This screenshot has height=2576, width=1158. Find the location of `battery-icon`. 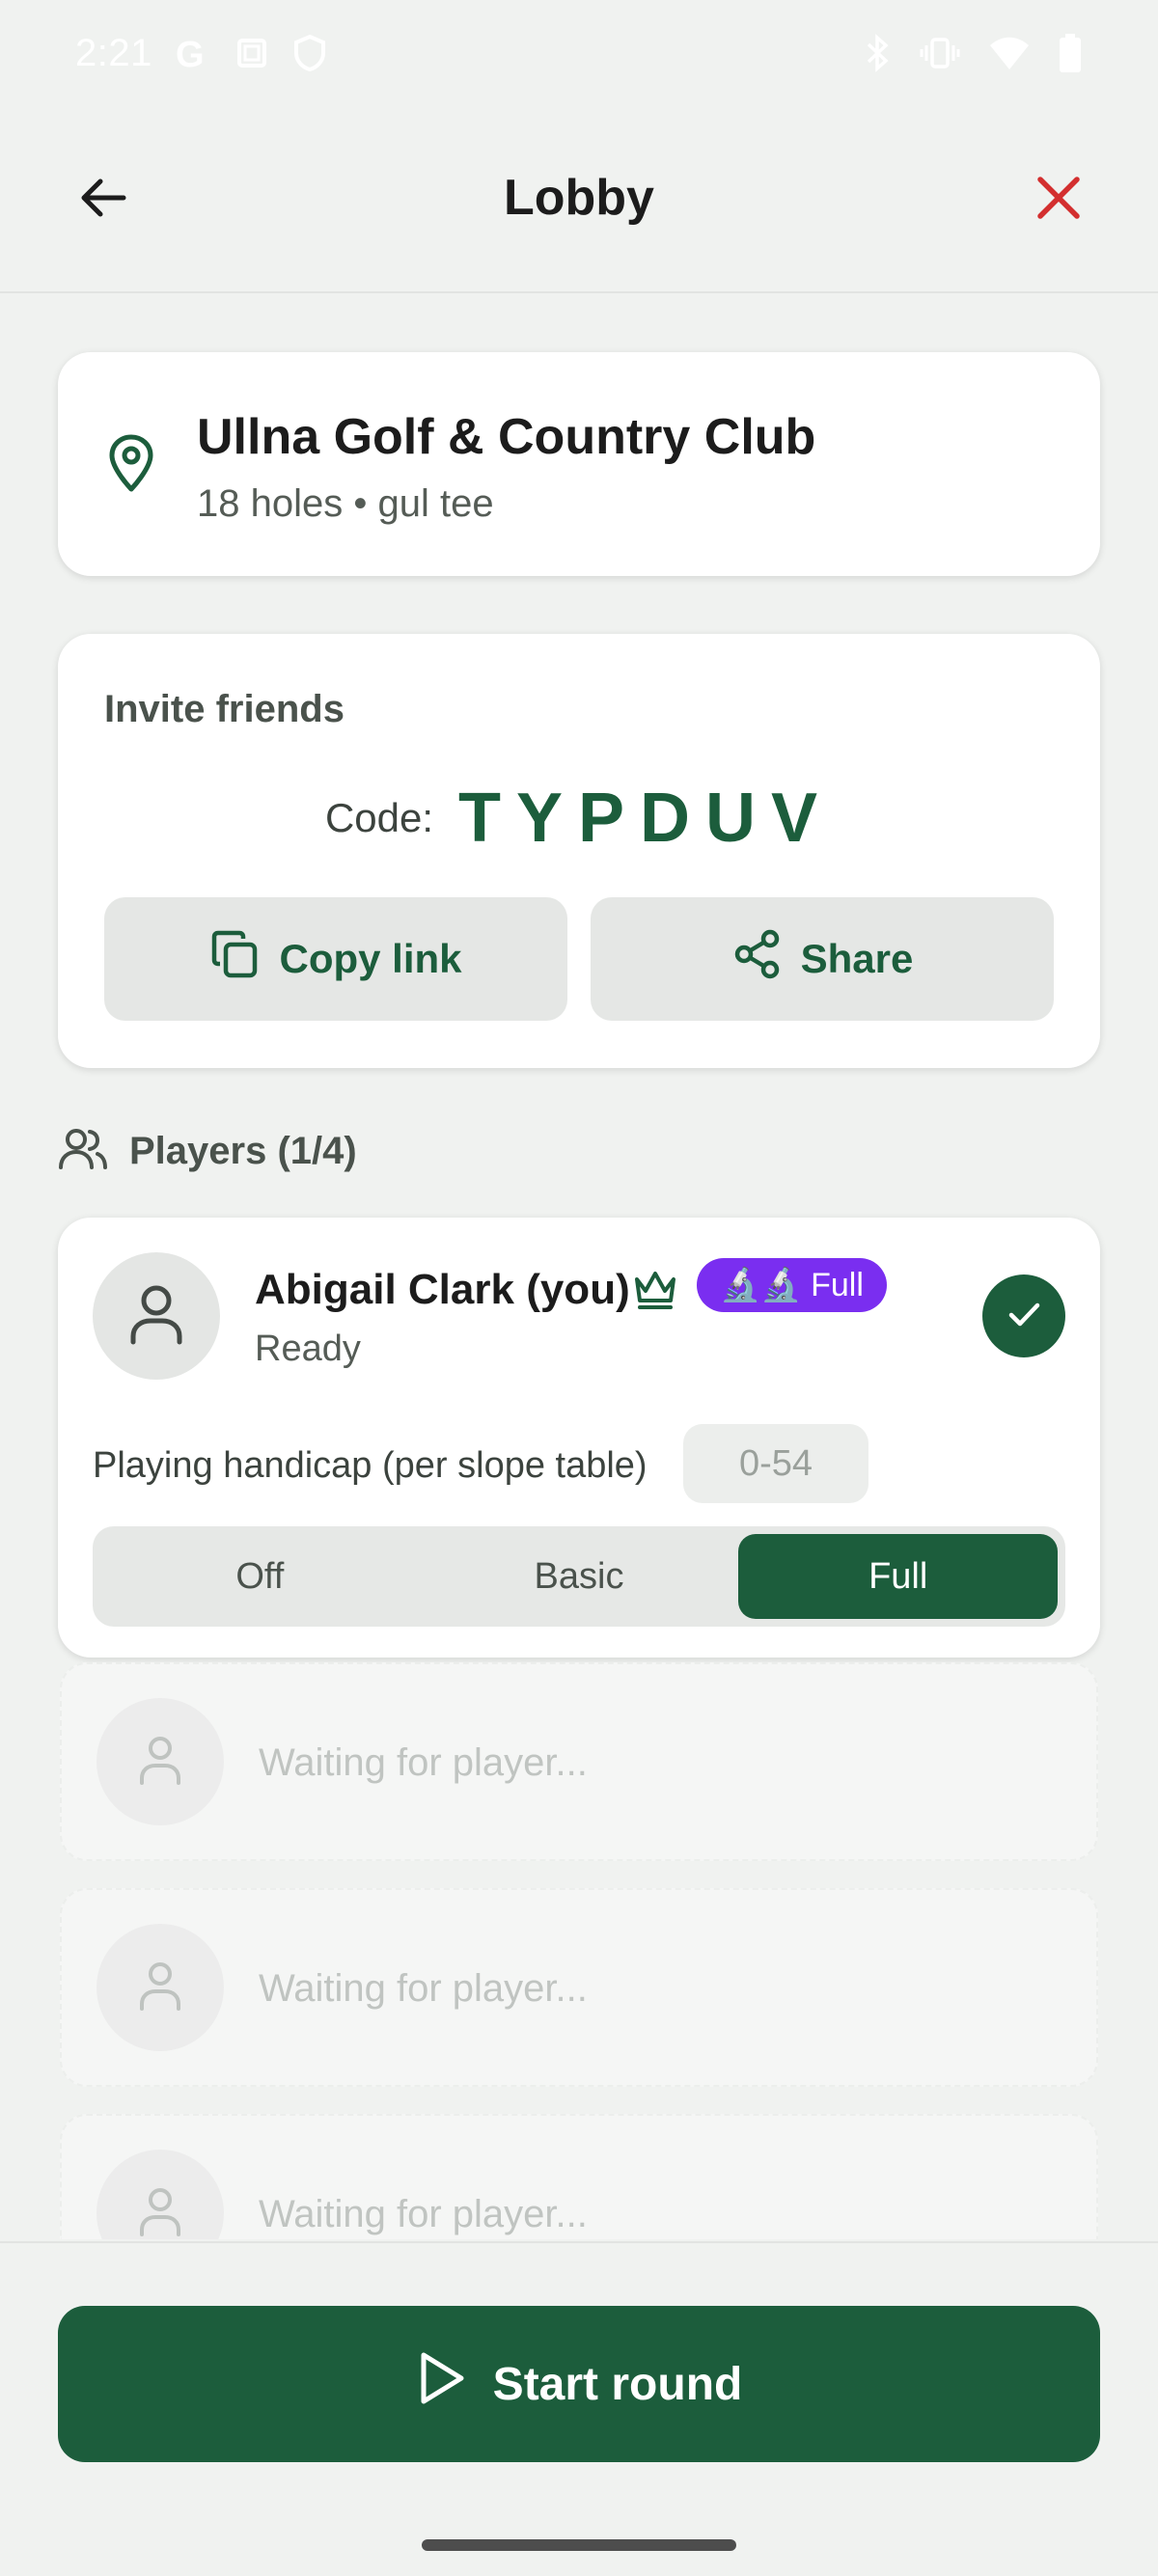

battery-icon is located at coordinates (1070, 53).